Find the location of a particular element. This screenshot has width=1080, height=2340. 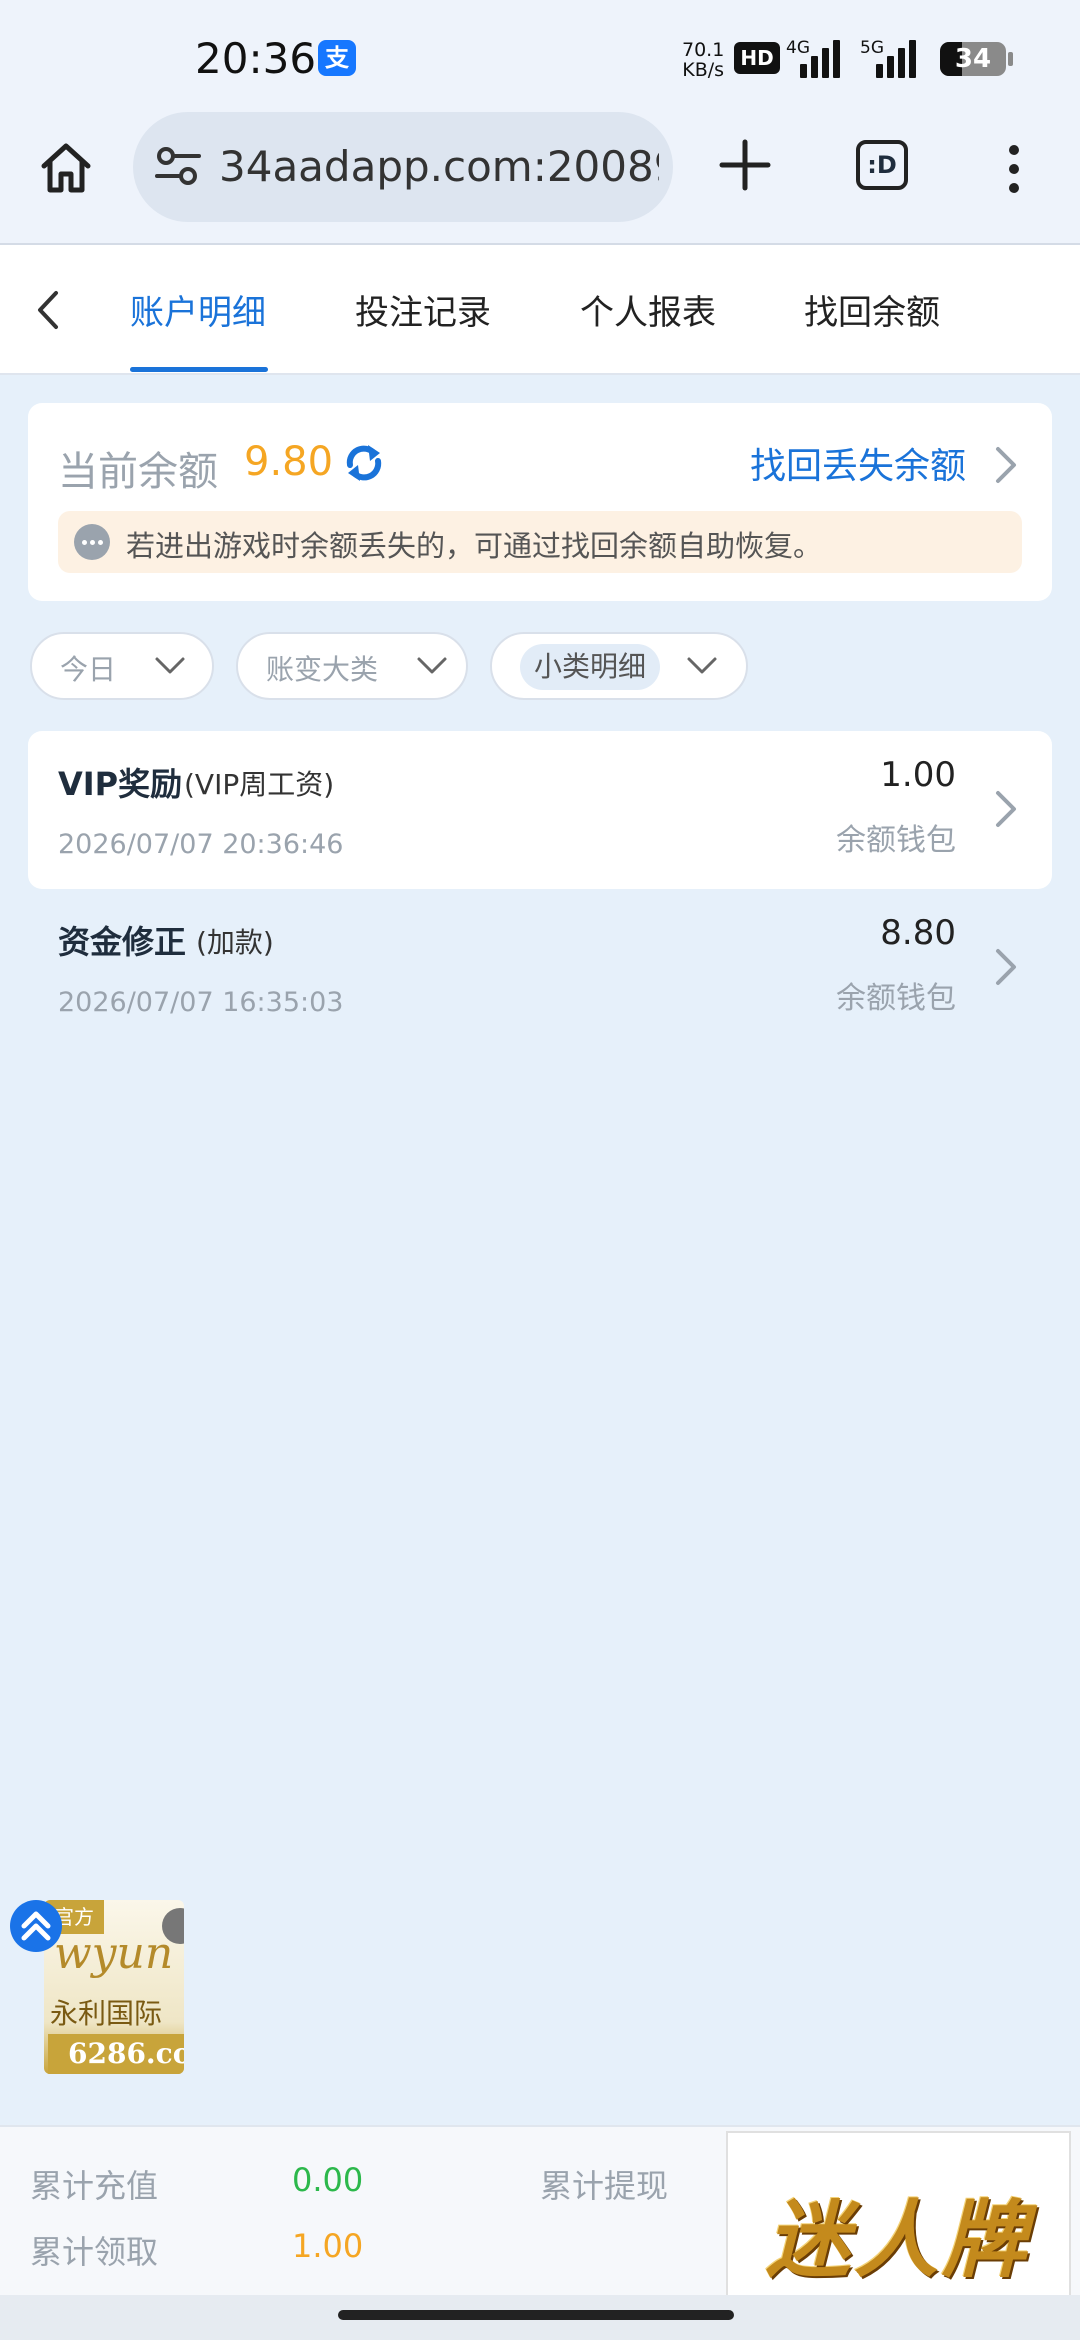

tab-personal-report: 个人报表 is located at coordinates (648, 309).